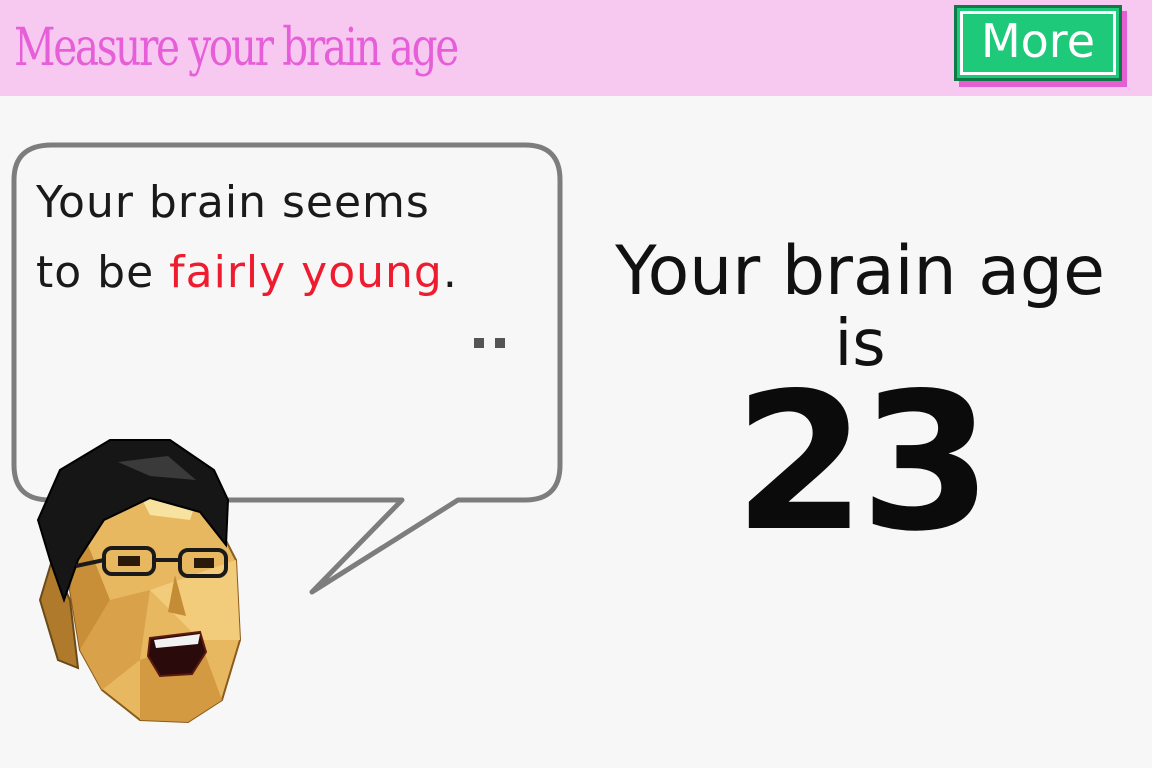 This screenshot has height=768, width=1152. What do you see at coordinates (139, 581) in the screenshot?
I see `dr-kawashima-face-icon` at bounding box center [139, 581].